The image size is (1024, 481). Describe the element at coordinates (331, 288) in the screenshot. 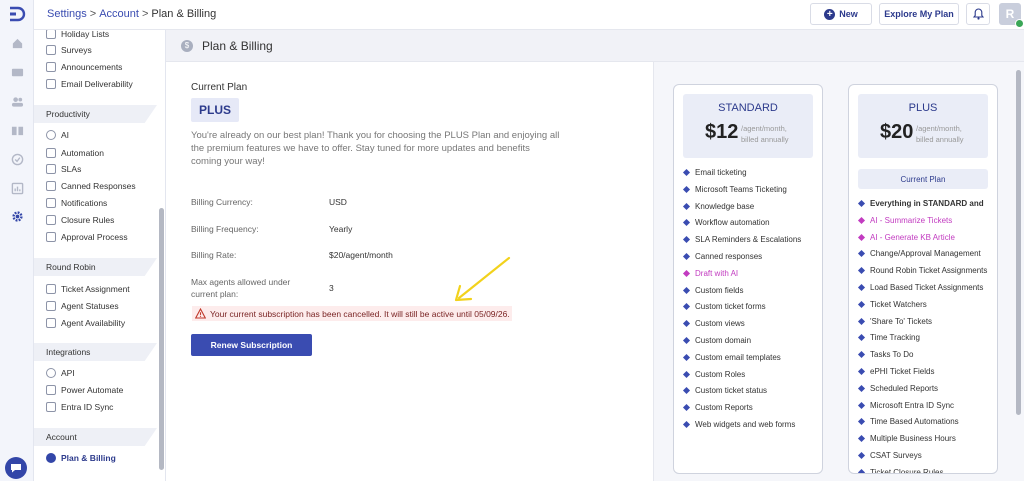

I see `max-agents-value: 3` at that location.